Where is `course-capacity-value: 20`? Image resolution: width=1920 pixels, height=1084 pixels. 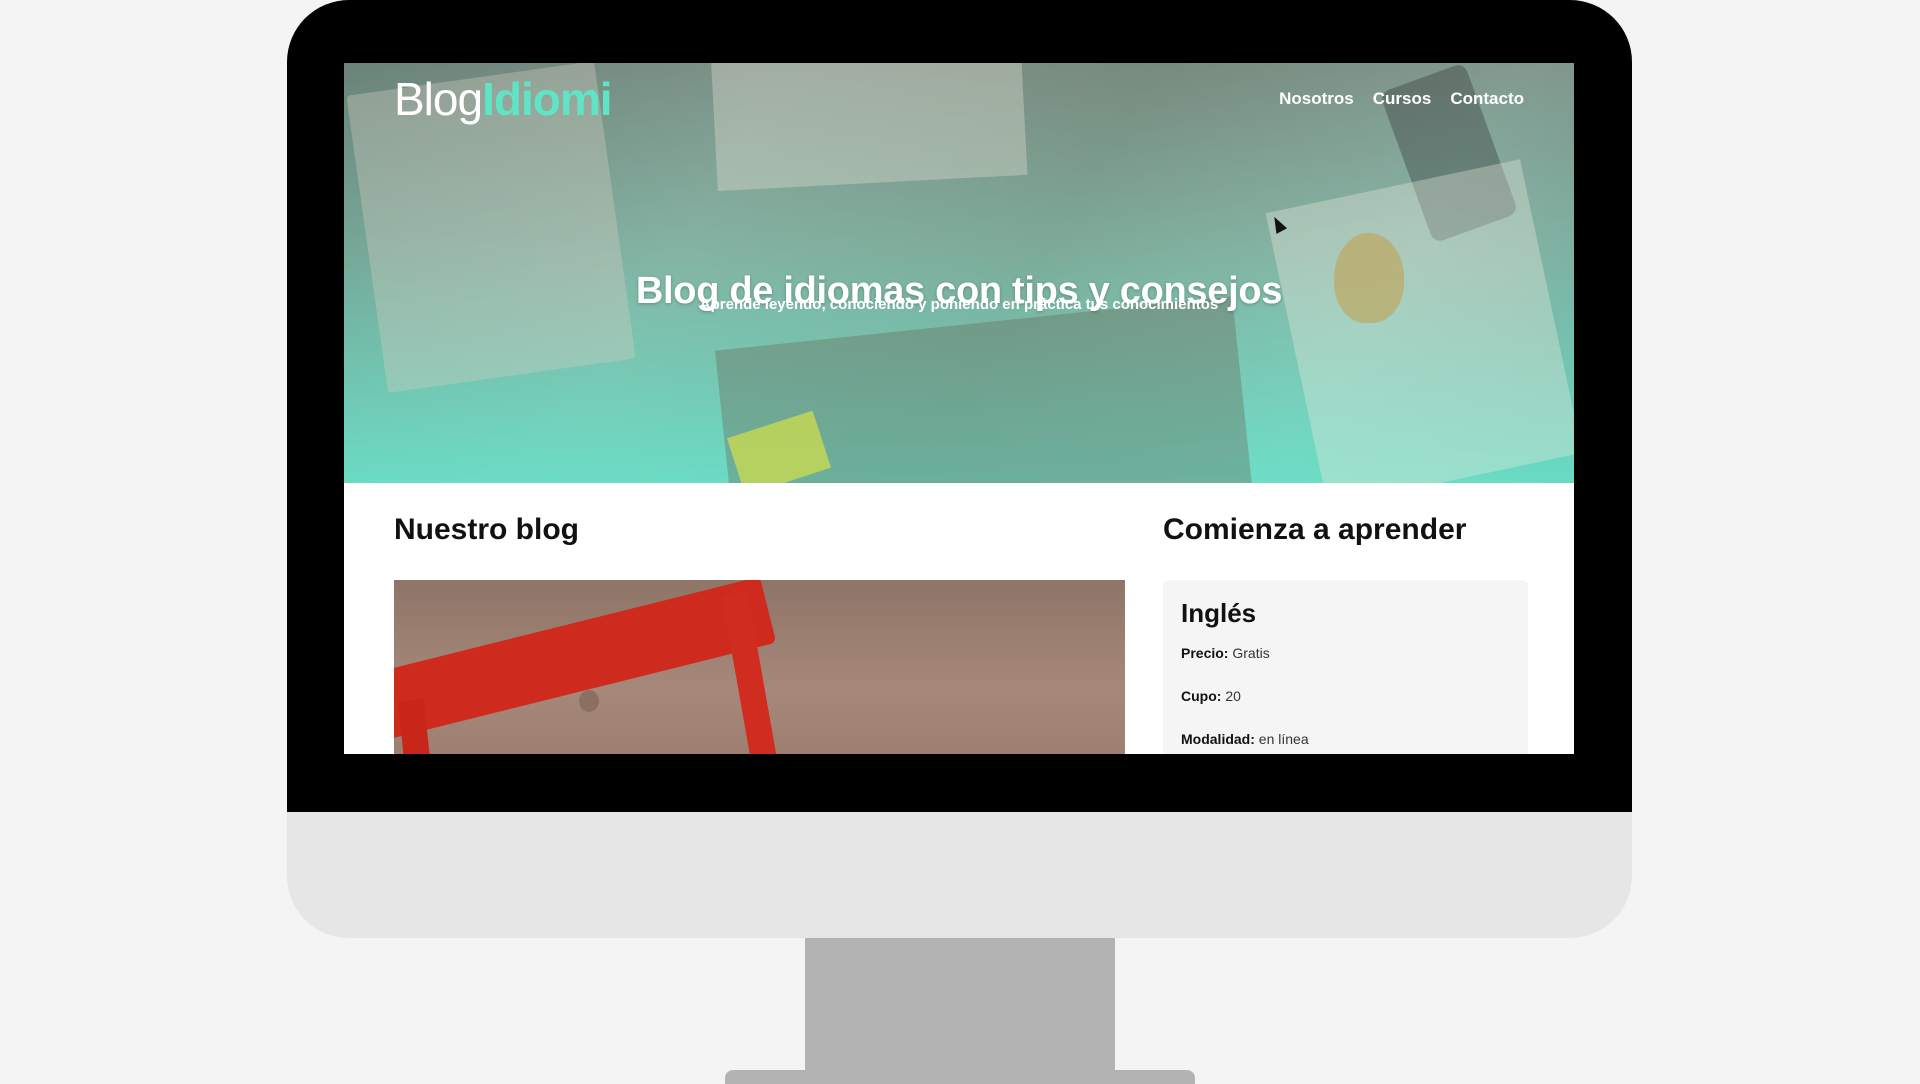
course-capacity-value: 20 is located at coordinates (1233, 696).